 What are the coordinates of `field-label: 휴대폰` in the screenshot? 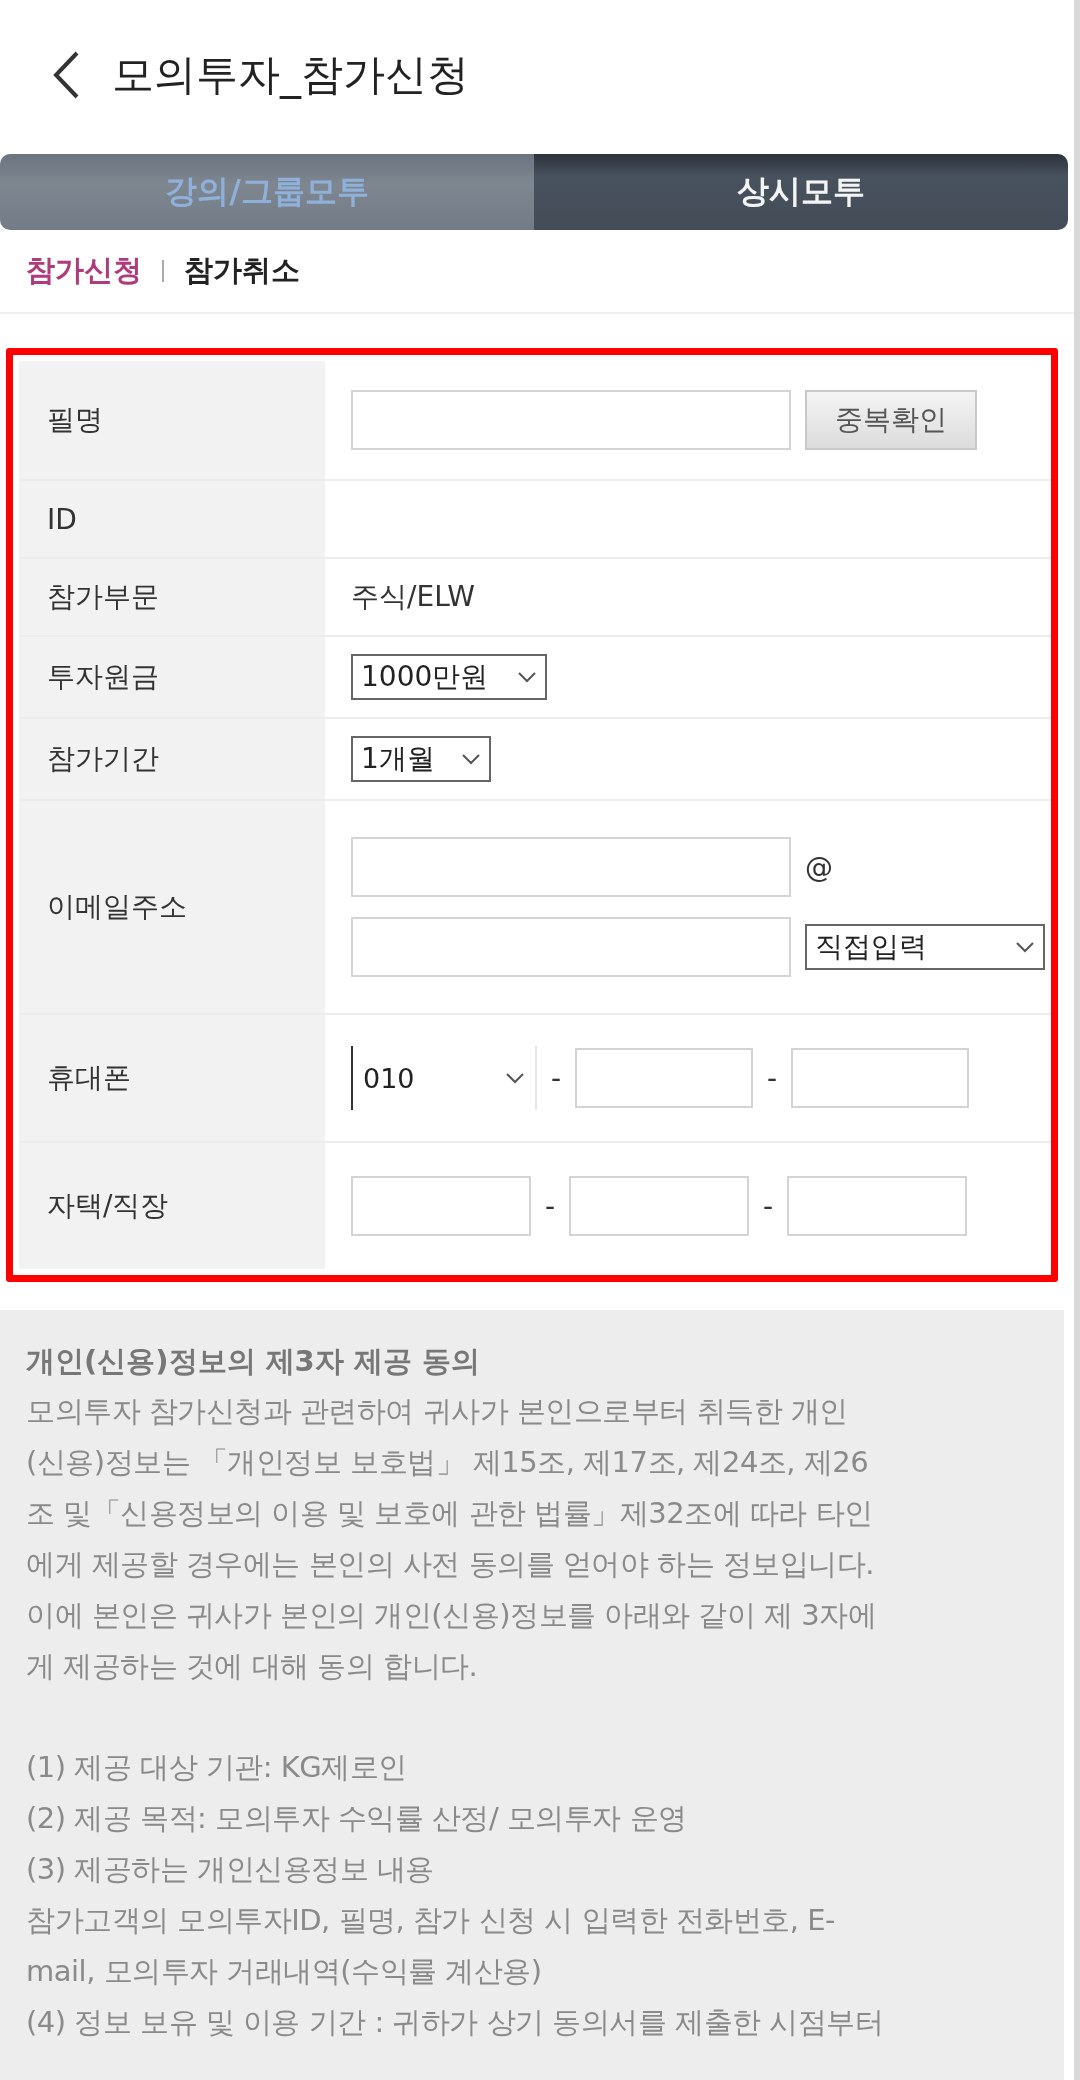 It's located at (172, 1078).